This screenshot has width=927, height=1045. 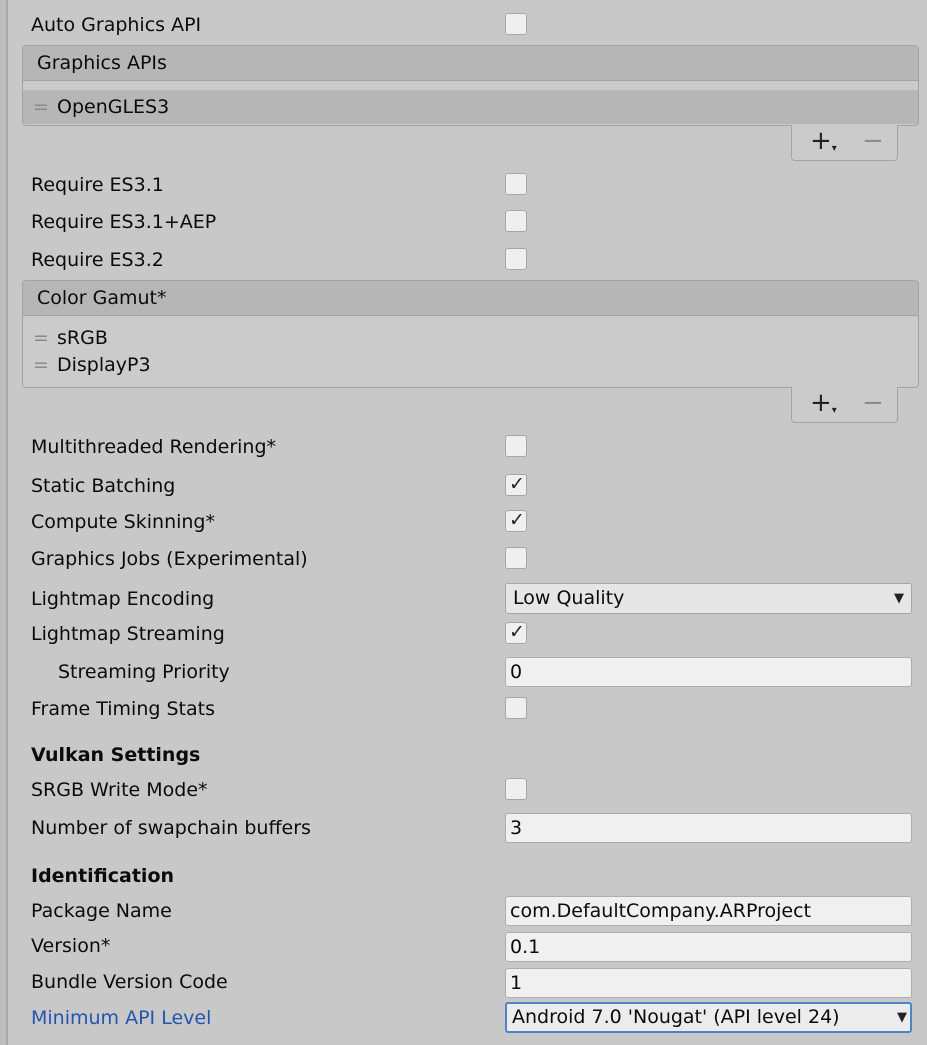 What do you see at coordinates (82, 338) in the screenshot?
I see `color-gamut-item-label: sRGB` at bounding box center [82, 338].